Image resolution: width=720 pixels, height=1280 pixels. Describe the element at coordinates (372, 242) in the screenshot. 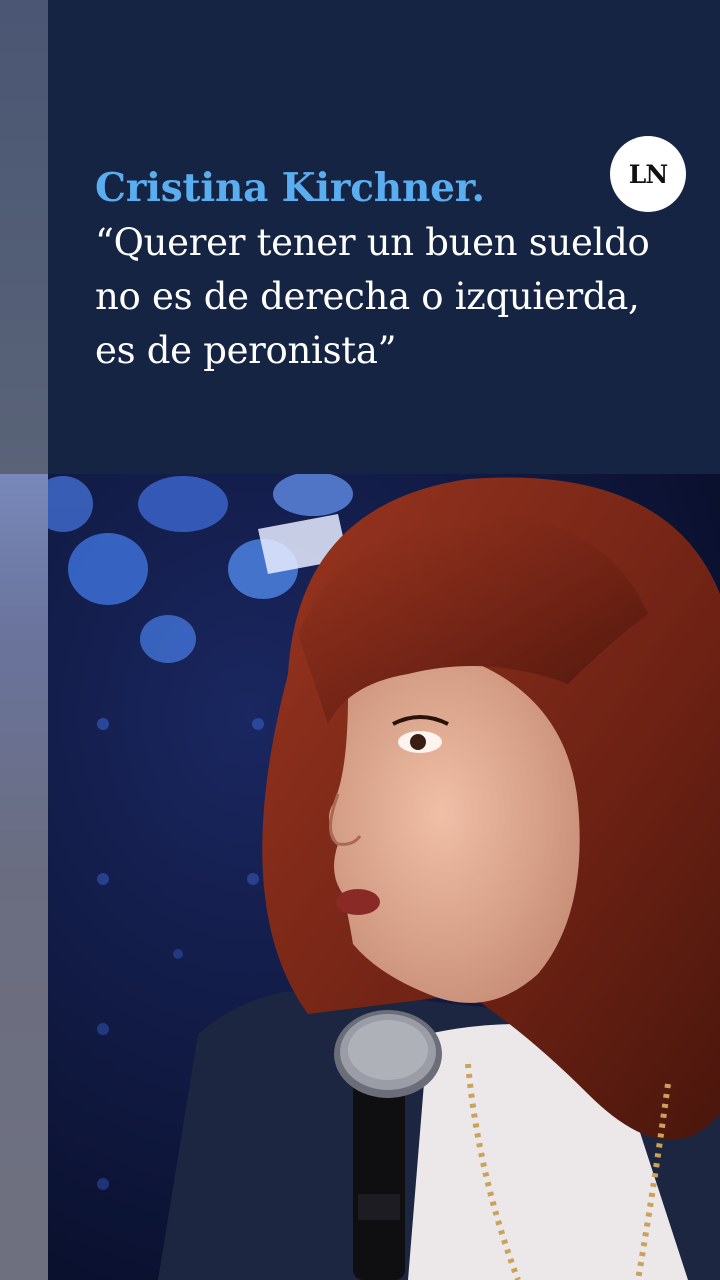

I see `headline-quote-line-1: “Querer tener un buen sueldo` at that location.